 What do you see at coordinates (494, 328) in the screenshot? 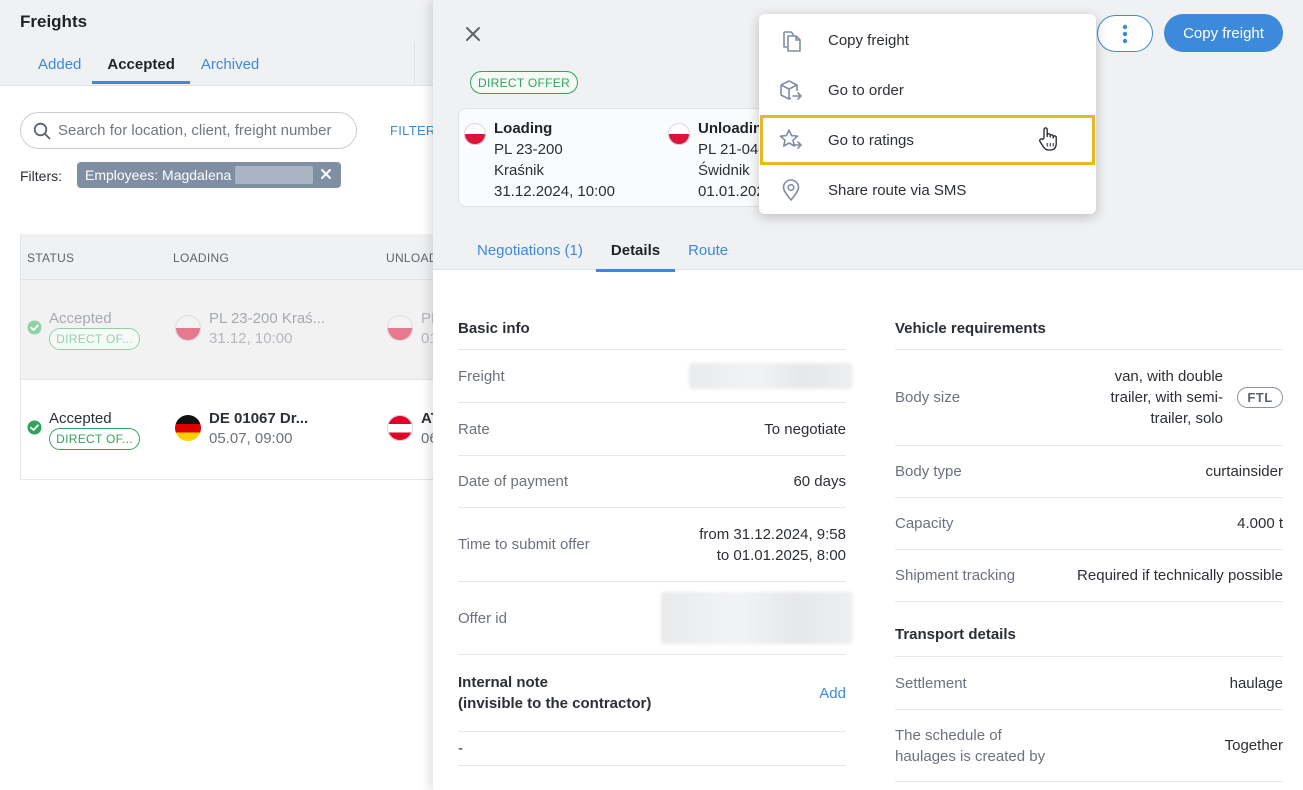
I see `basic-info-title: Basic info` at bounding box center [494, 328].